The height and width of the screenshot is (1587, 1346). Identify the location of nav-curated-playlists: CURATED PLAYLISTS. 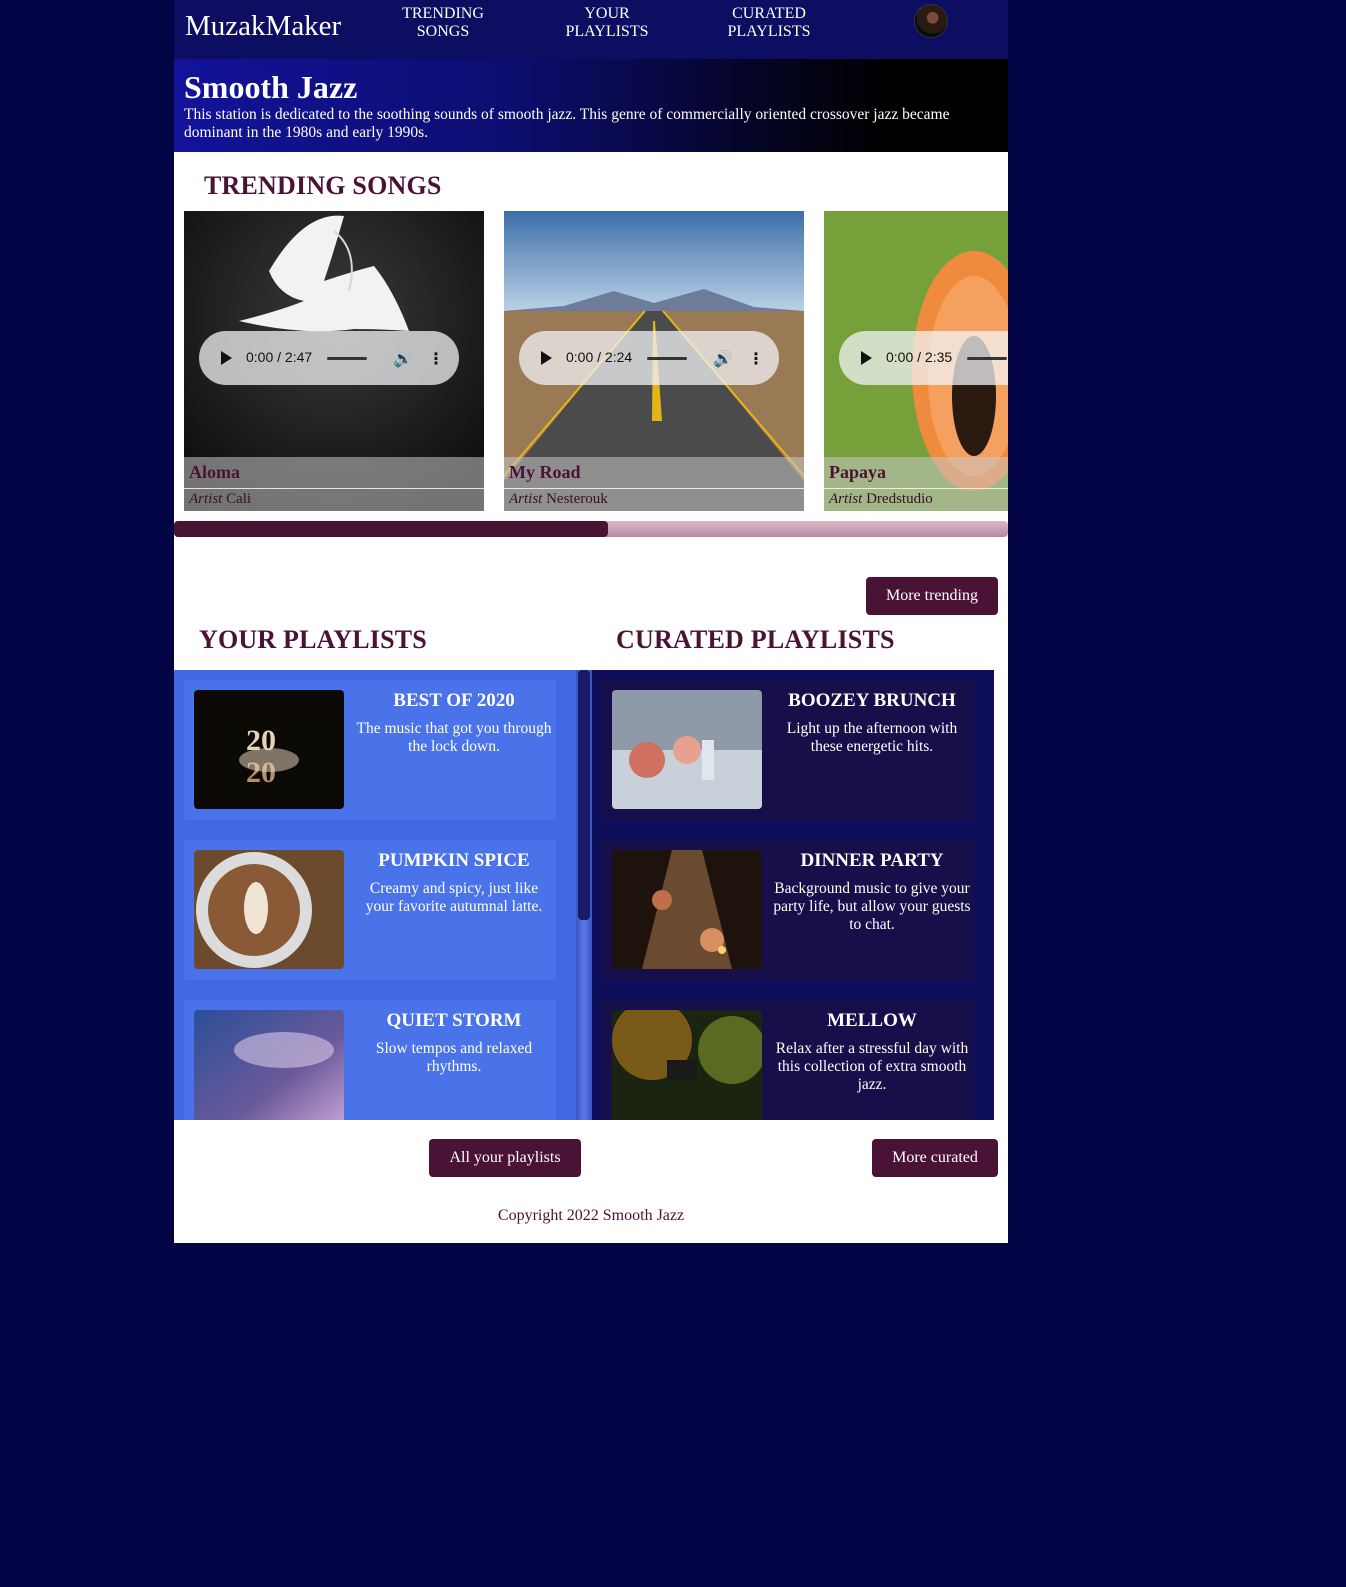
(769, 23).